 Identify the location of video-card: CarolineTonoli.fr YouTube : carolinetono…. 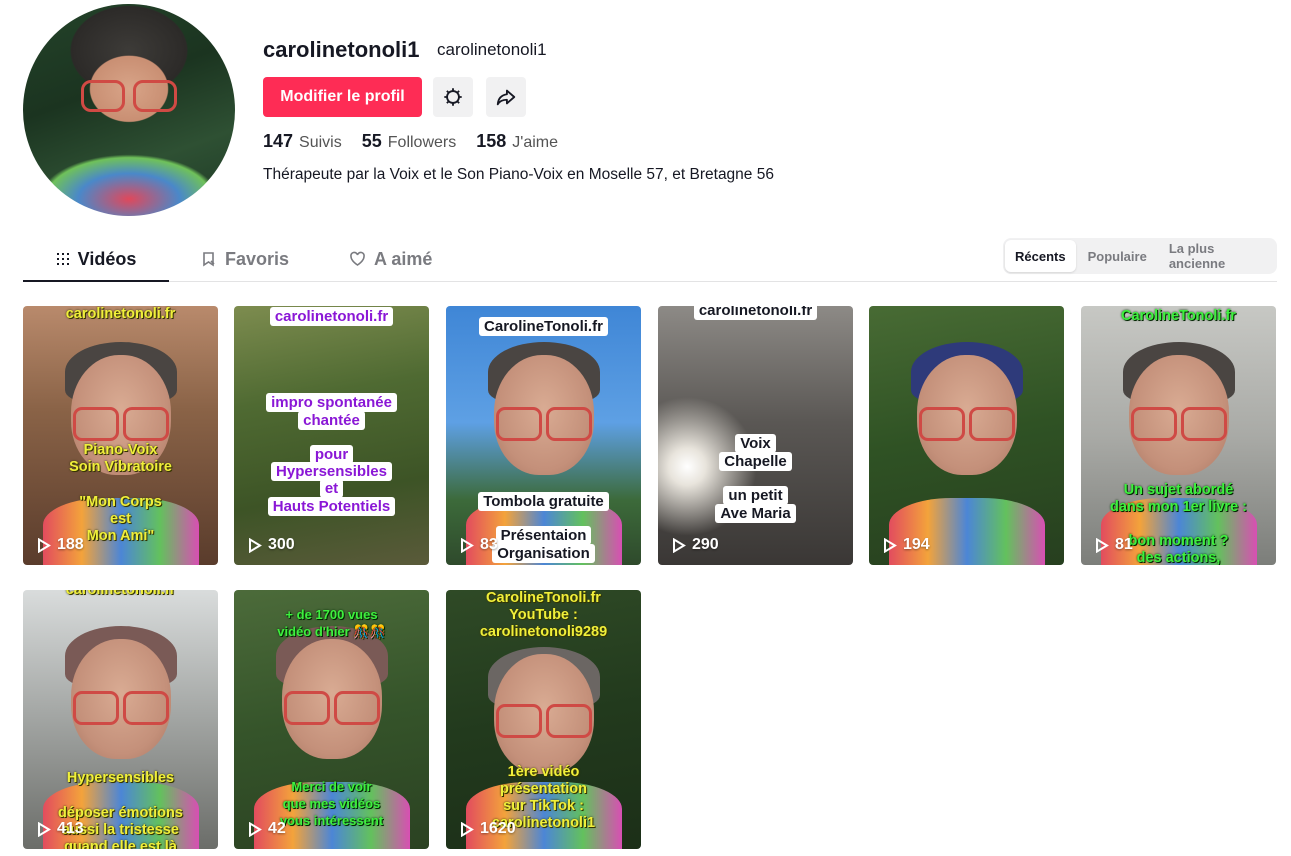
(543, 719).